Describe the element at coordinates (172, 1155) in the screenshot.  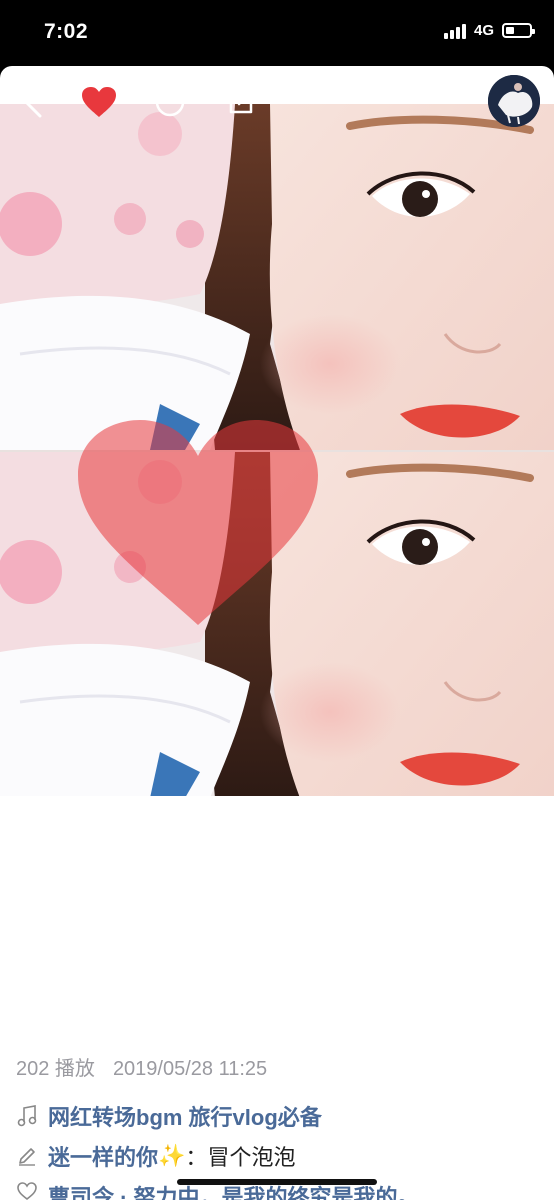
I see `sparkle-emoji: ✨` at that location.